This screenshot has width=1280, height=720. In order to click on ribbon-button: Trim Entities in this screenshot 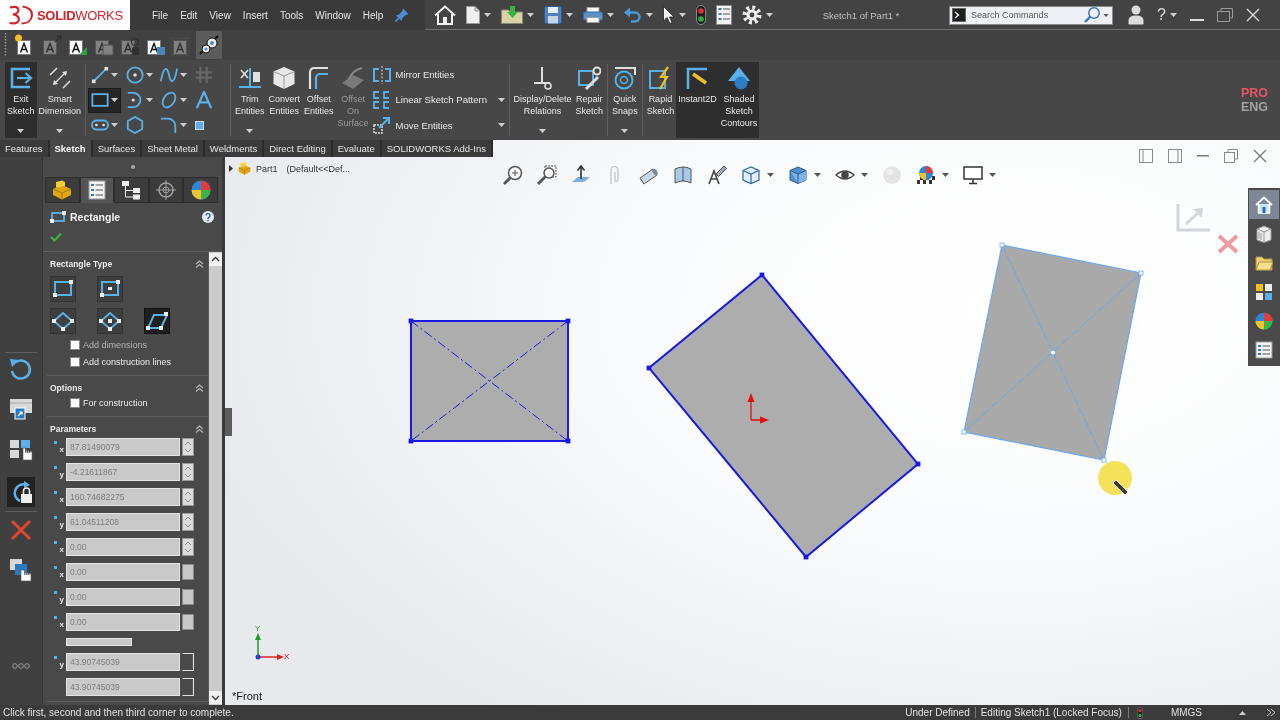, I will do `click(250, 100)`.